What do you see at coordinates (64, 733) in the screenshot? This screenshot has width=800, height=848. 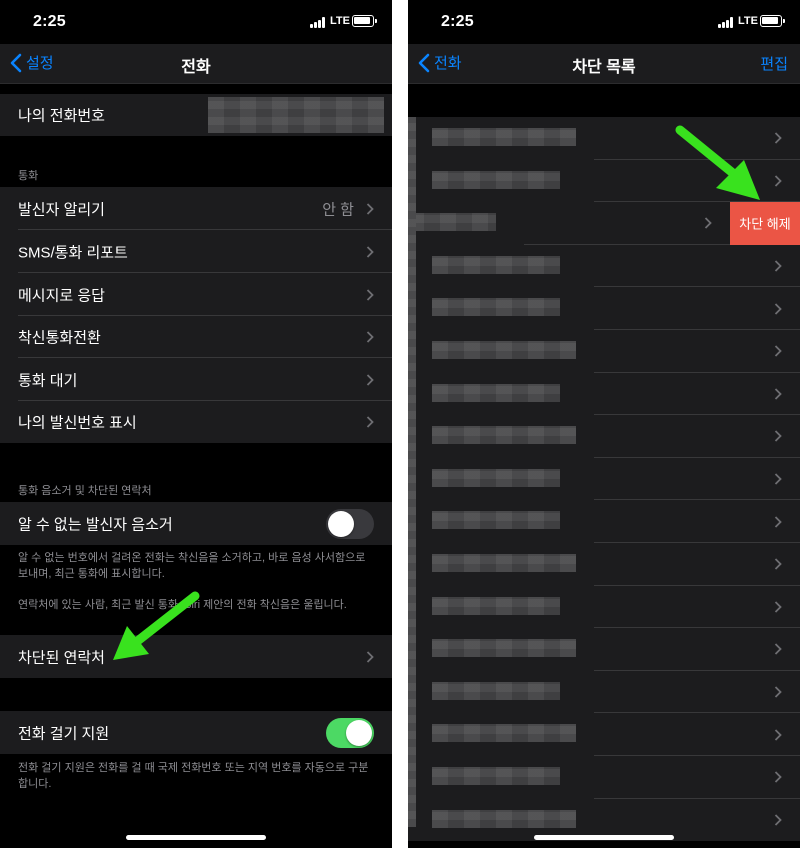 I see `dial-assist-label: 전화 걸기 지원` at bounding box center [64, 733].